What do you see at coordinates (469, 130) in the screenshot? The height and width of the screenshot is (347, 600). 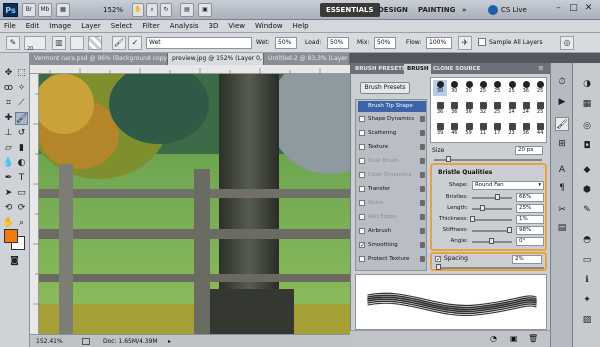 I see `brush-tip: 59` at bounding box center [469, 130].